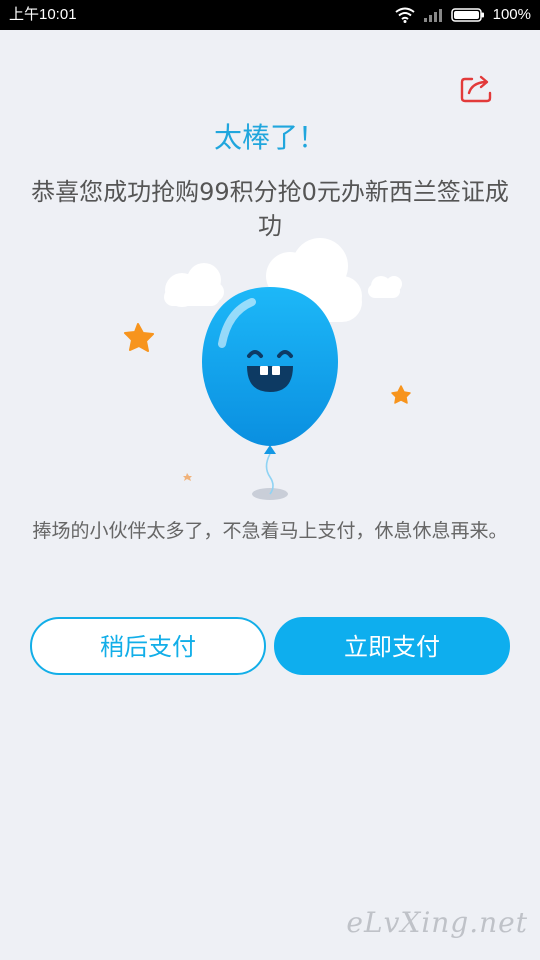 The image size is (540, 960). Describe the element at coordinates (269, 137) in the screenshot. I see `success-title: 太棒了！` at that location.